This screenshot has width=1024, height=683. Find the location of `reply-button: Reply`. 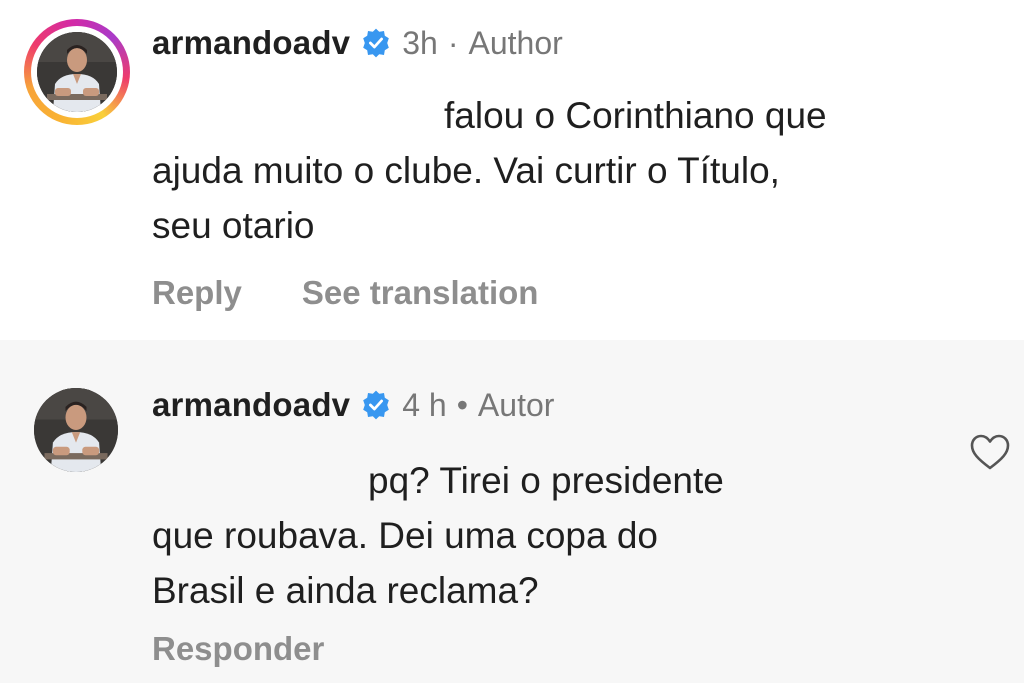

reply-button: Reply is located at coordinates (197, 293).